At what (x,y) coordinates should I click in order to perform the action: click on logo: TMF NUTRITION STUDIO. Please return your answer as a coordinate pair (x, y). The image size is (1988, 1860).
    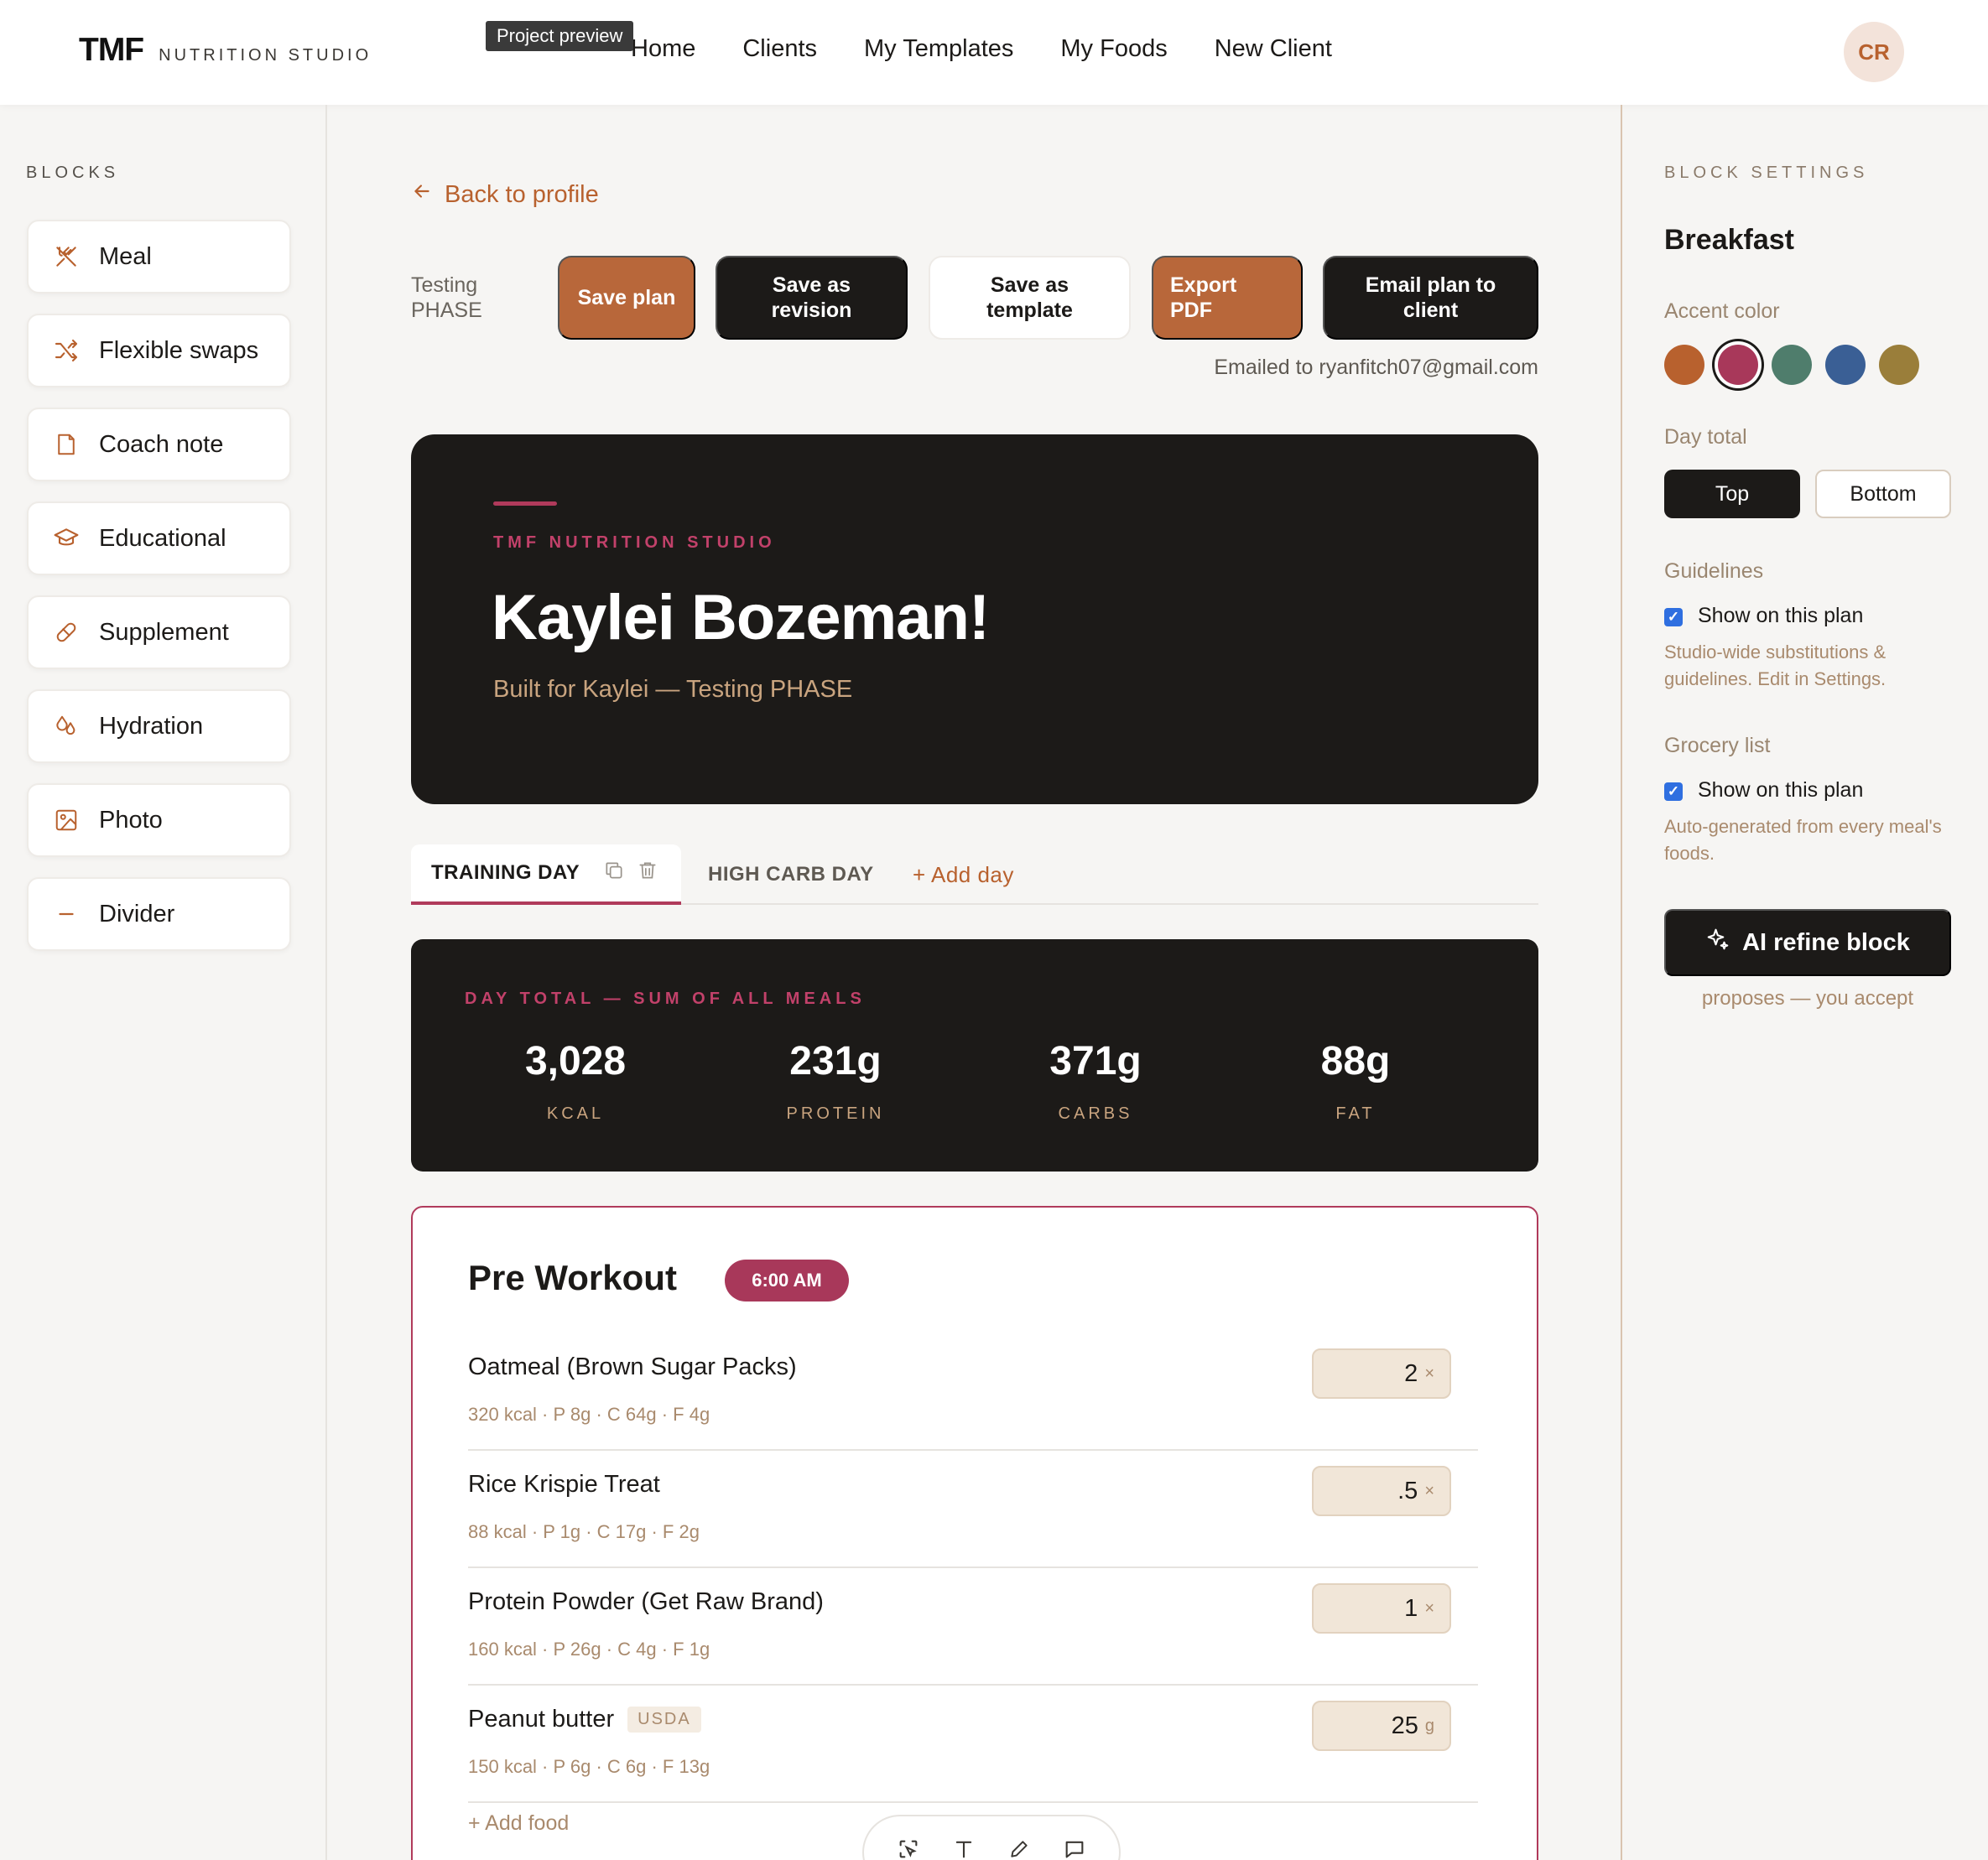
    Looking at the image, I should click on (226, 50).